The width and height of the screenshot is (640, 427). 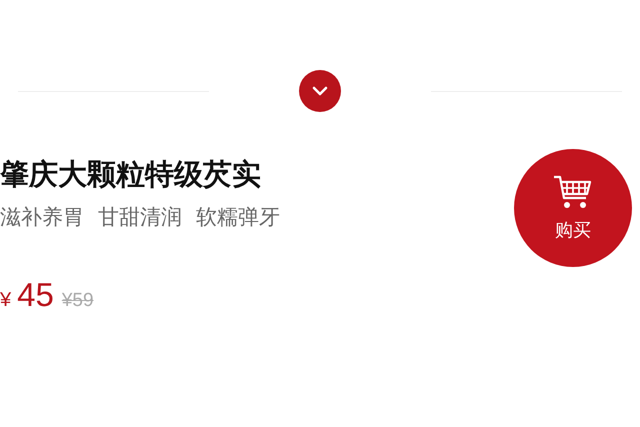 What do you see at coordinates (131, 174) in the screenshot?
I see `product-title: 肇庆大颗粒特级芡实` at bounding box center [131, 174].